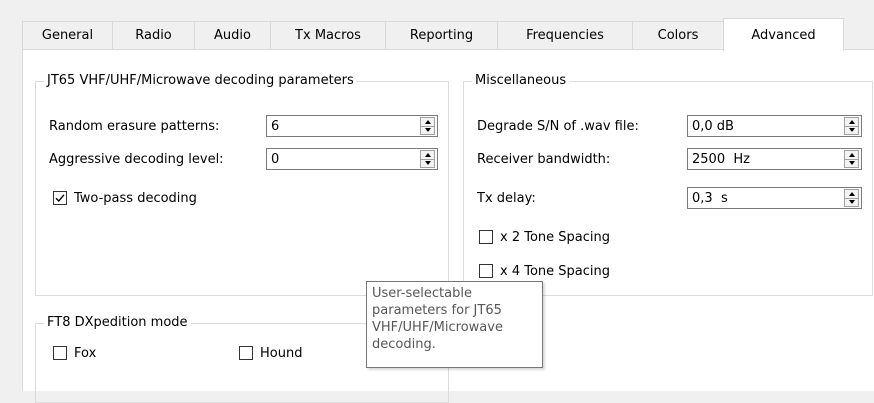  I want to click on hound-checkbox: Hound, so click(270, 353).